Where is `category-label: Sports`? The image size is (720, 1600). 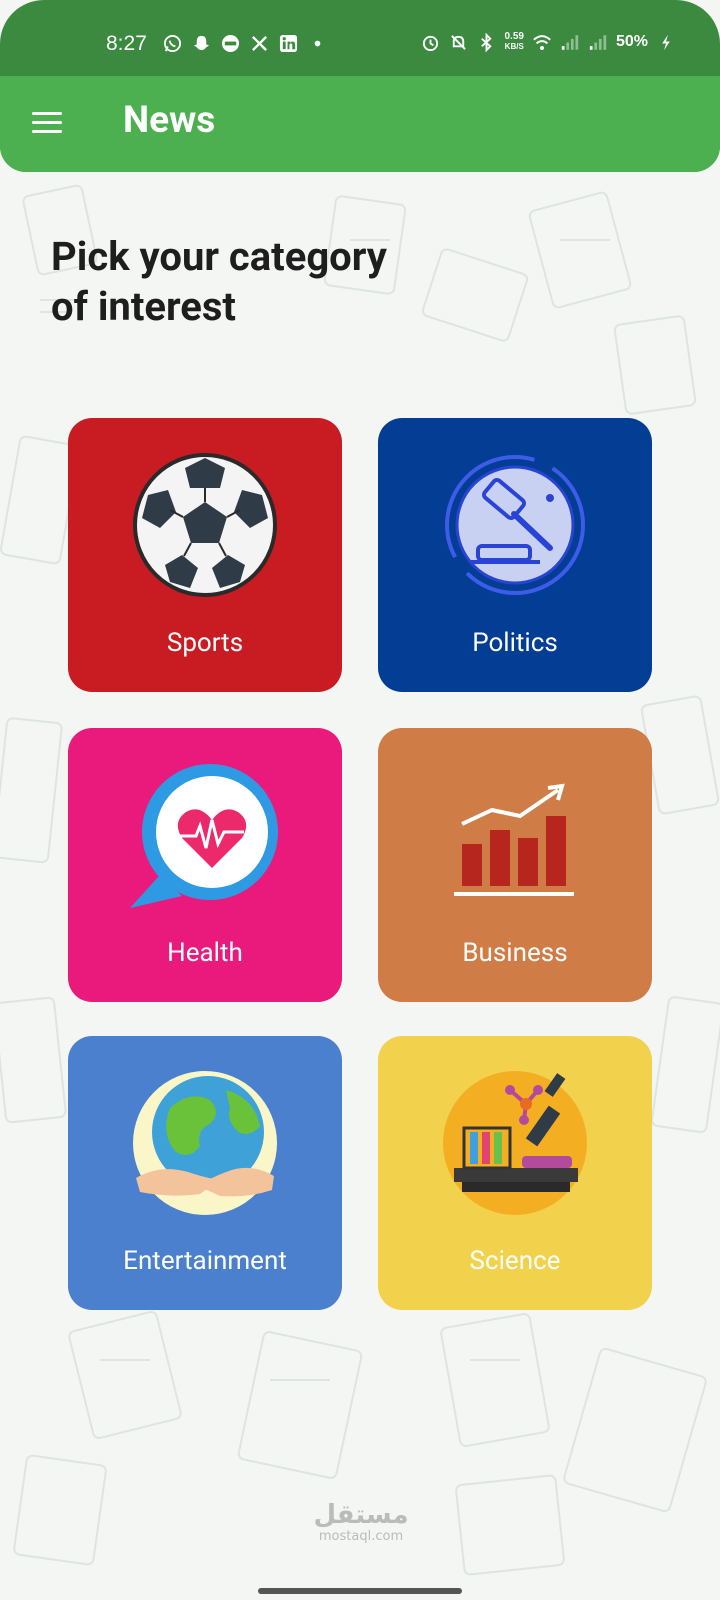 category-label: Sports is located at coordinates (205, 643).